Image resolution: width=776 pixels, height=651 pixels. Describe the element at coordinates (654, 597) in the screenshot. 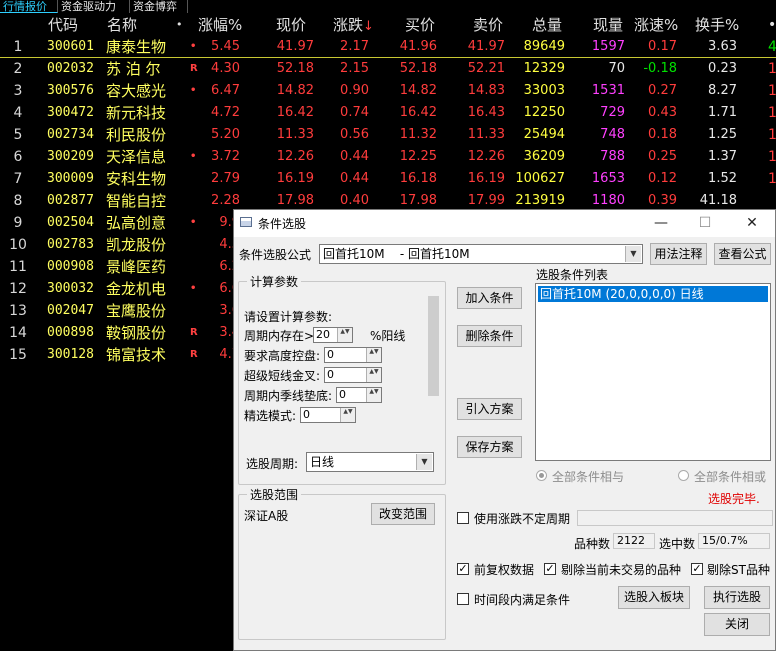

I see `add-to-board-button: 选股入板块` at that location.